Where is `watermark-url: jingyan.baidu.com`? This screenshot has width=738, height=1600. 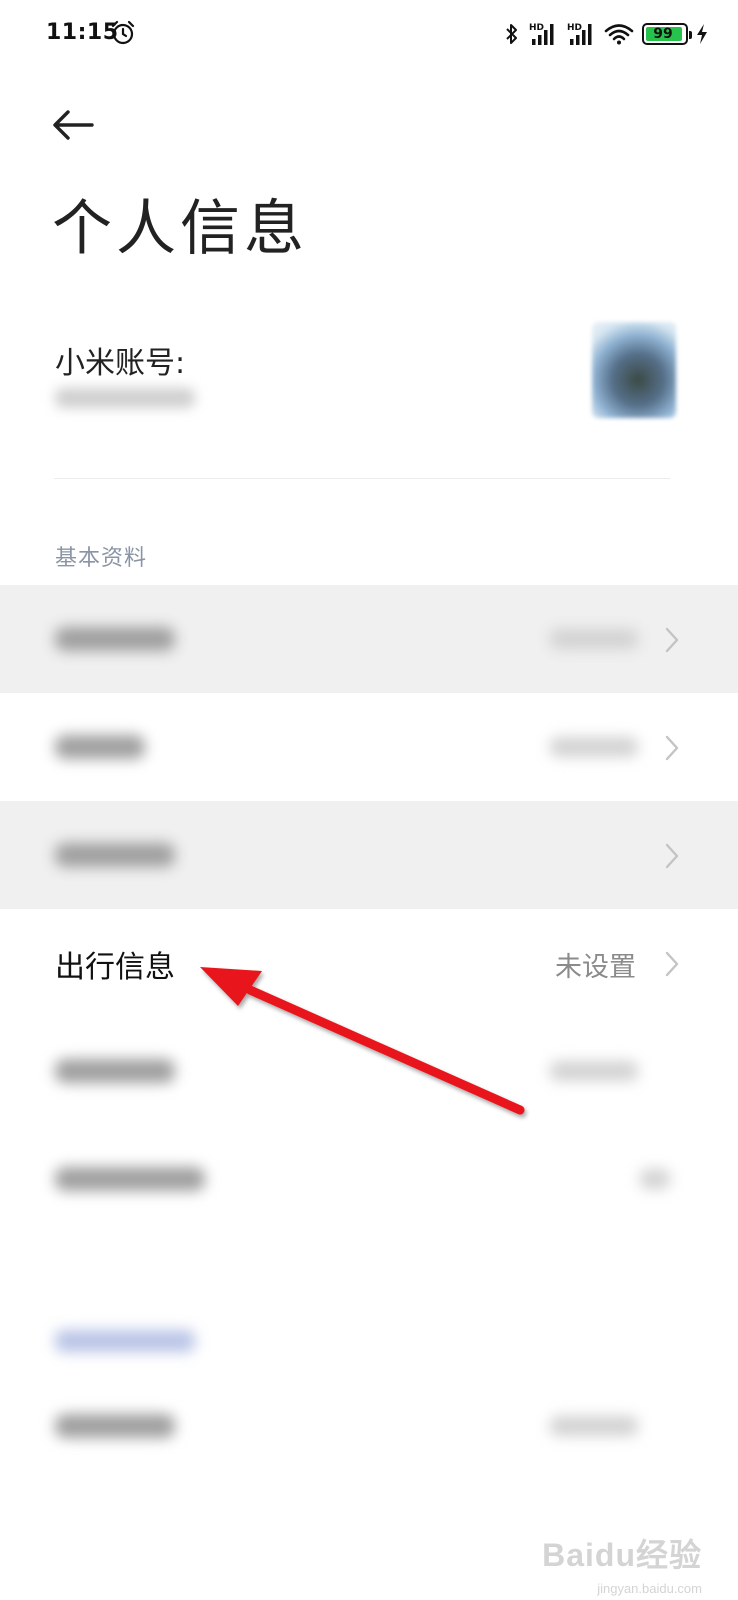
watermark-url: jingyan.baidu.com is located at coordinates (649, 1588).